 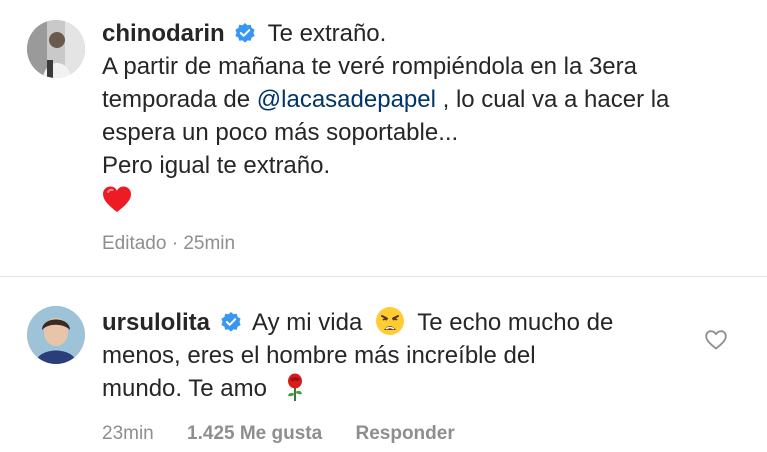 I want to click on reply-text-line-3: mundo. Te amo, so click(x=184, y=388).